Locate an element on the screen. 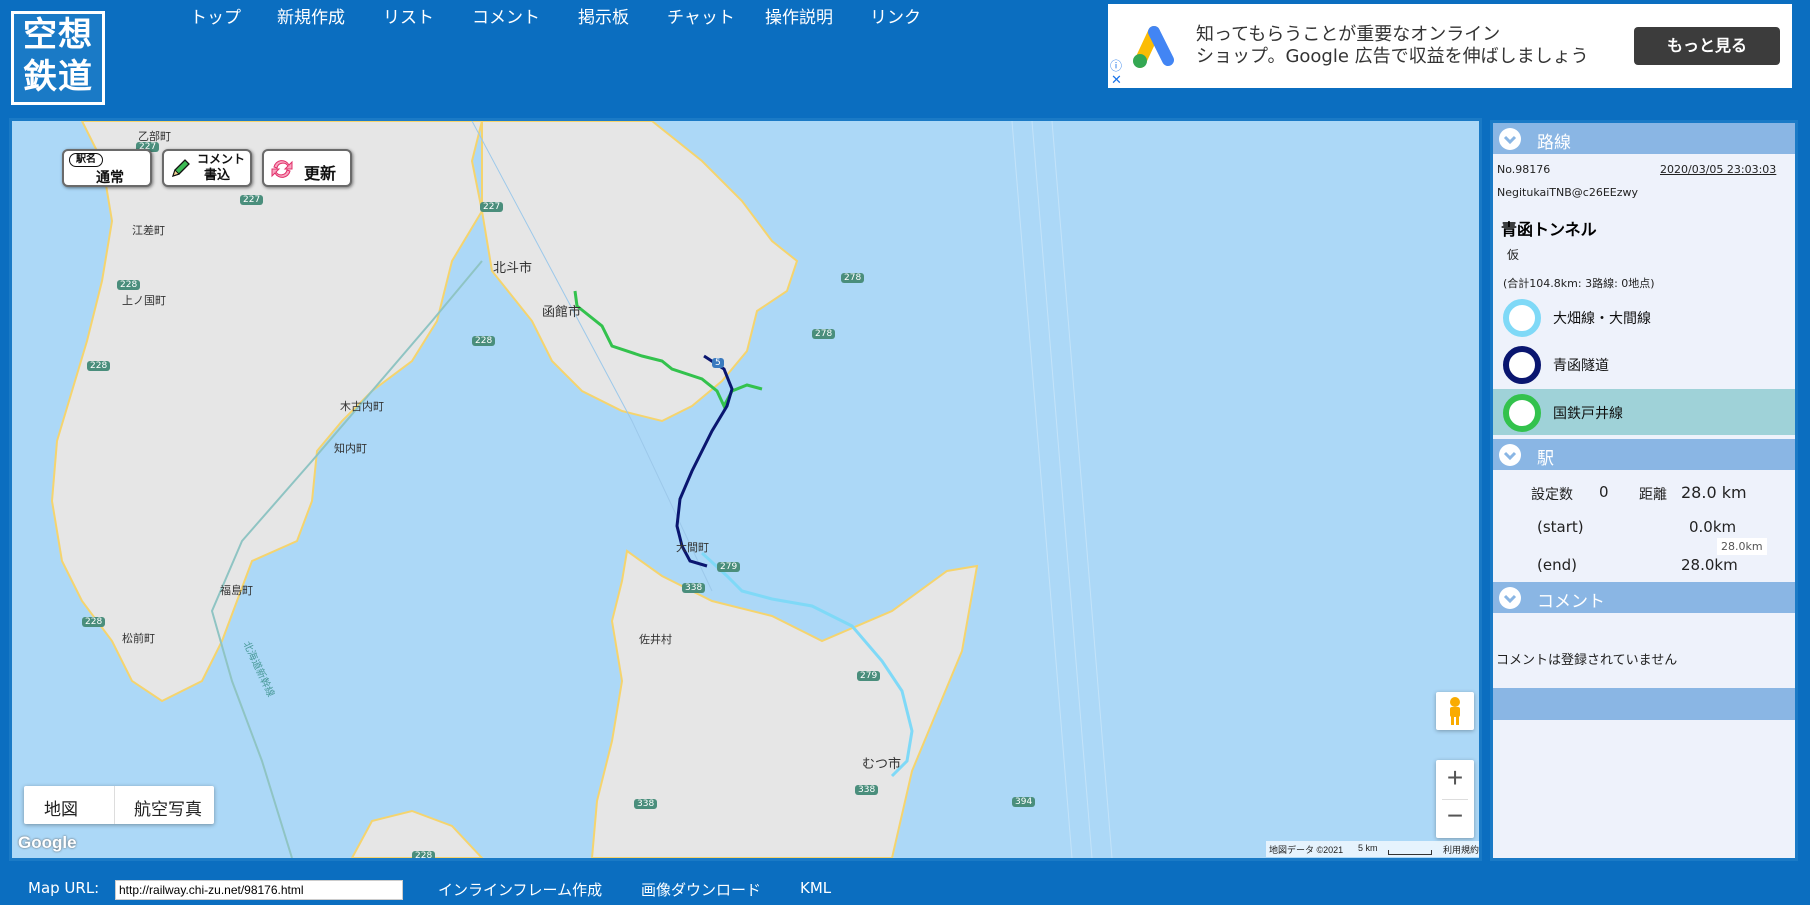 The image size is (1810, 905). terms-link: 利用規約 is located at coordinates (1461, 849).